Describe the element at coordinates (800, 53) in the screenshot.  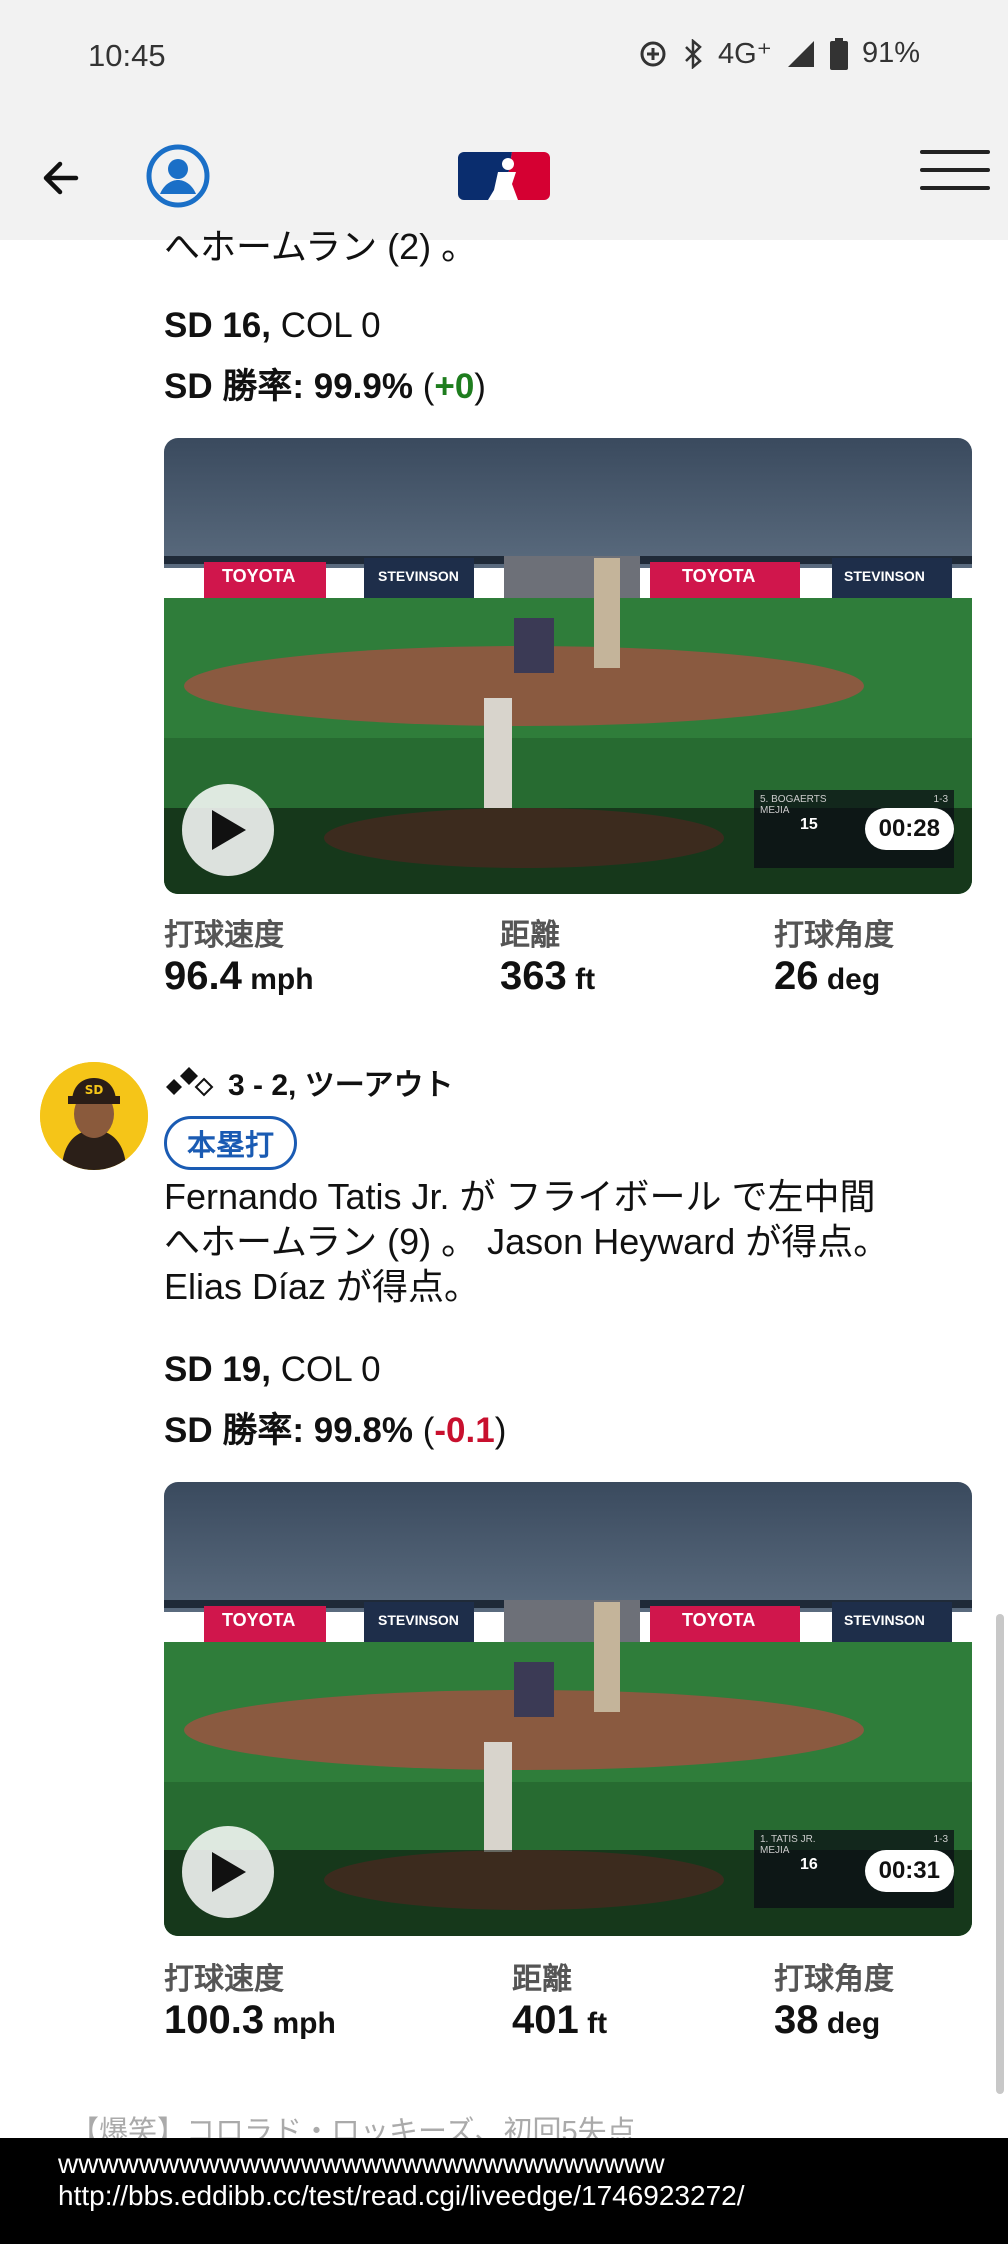
I see `signal-icon` at that location.